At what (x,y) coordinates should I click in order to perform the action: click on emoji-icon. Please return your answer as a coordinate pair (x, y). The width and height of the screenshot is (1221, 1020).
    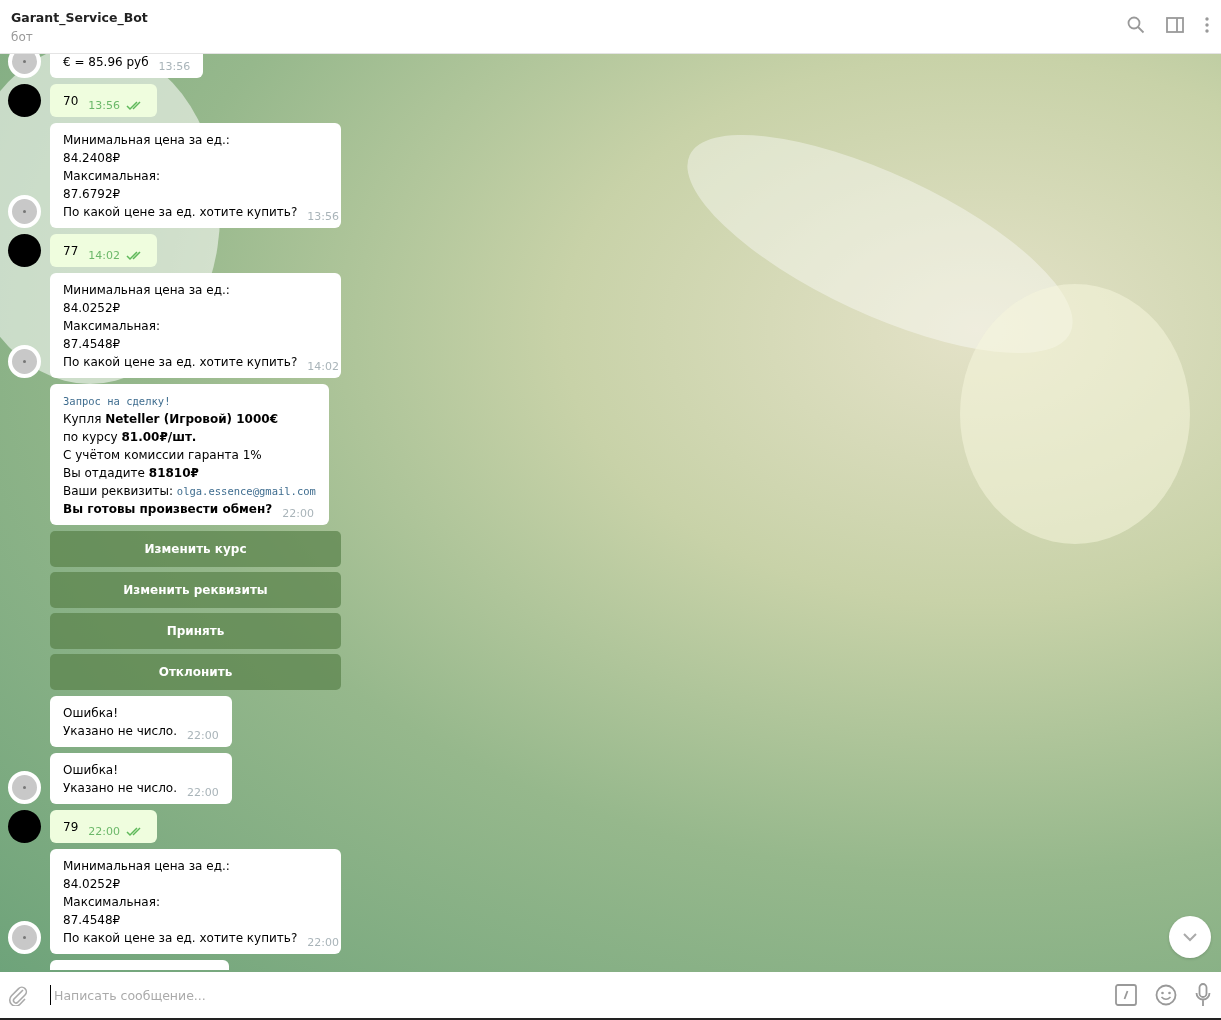
    Looking at the image, I should click on (1166, 995).